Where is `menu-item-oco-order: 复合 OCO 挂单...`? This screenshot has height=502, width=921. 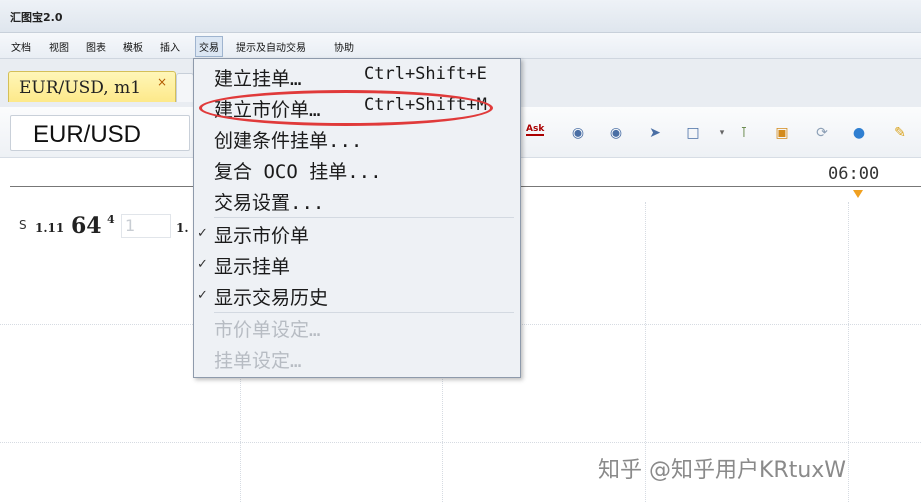 menu-item-oco-order: 复合 OCO 挂单... is located at coordinates (357, 169).